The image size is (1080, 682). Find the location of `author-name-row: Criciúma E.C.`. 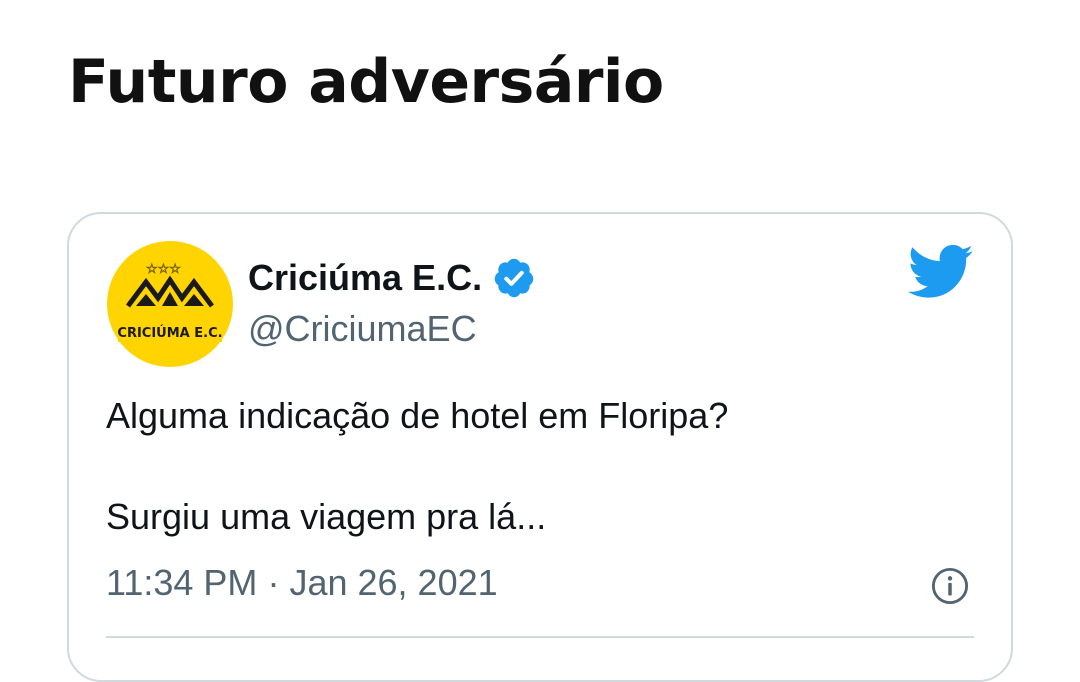

author-name-row: Criciúma E.C. is located at coordinates (392, 278).